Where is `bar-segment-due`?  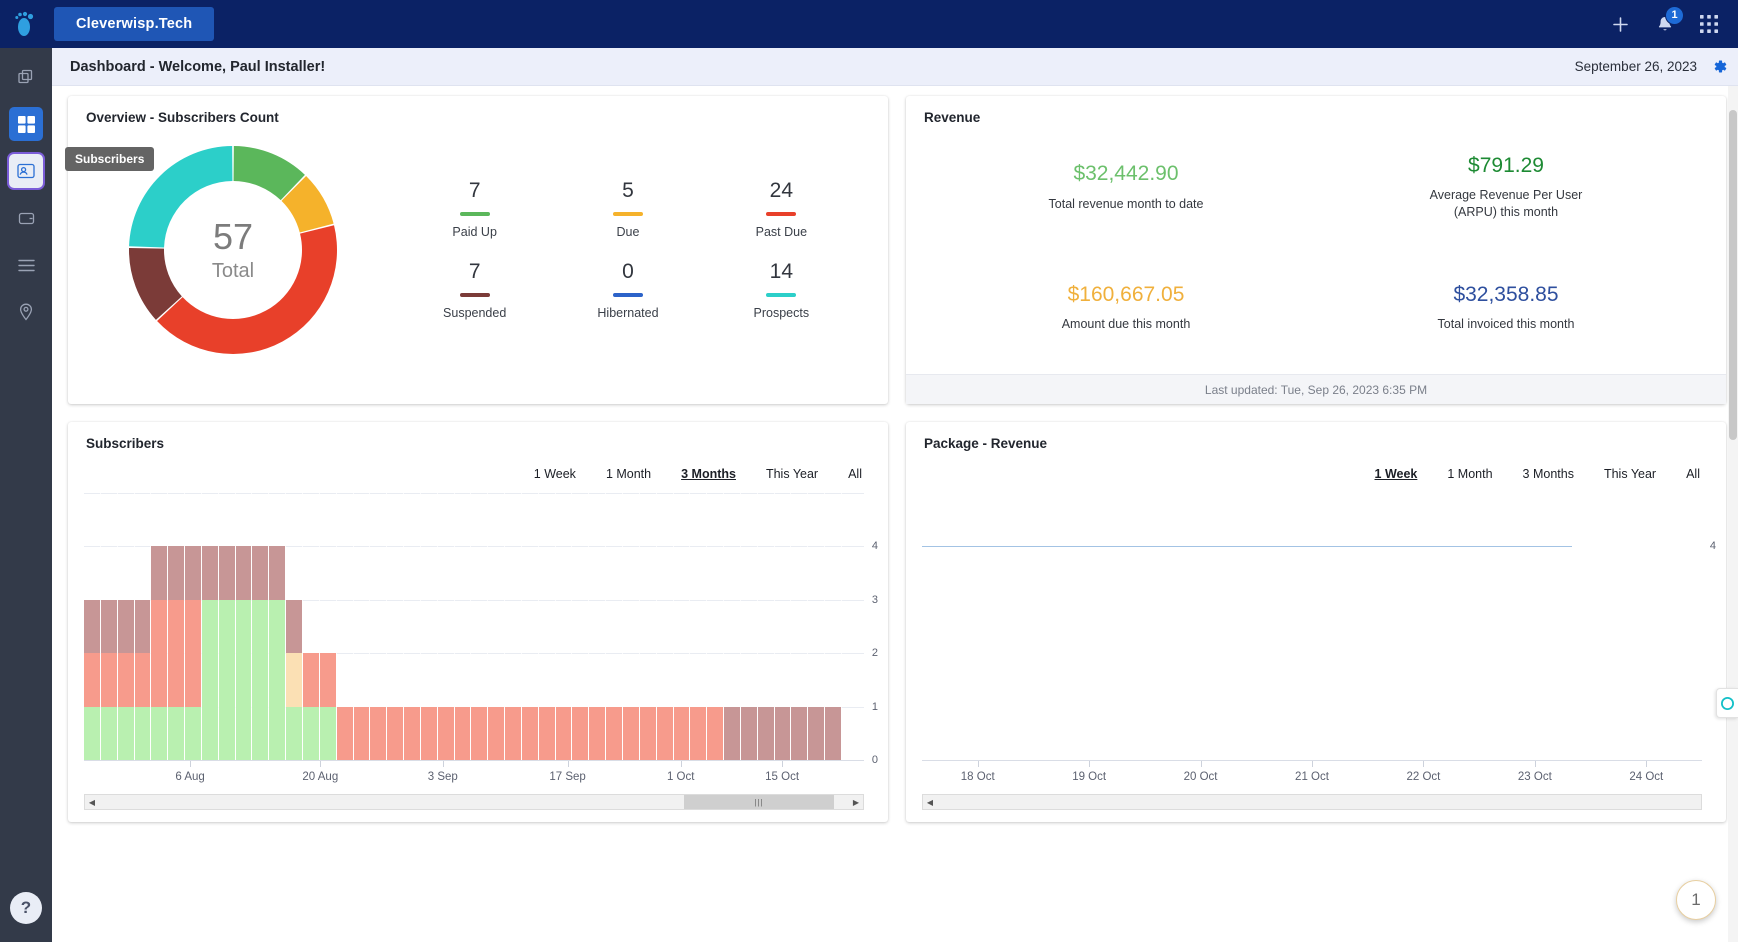
bar-segment-due is located at coordinates (294, 680).